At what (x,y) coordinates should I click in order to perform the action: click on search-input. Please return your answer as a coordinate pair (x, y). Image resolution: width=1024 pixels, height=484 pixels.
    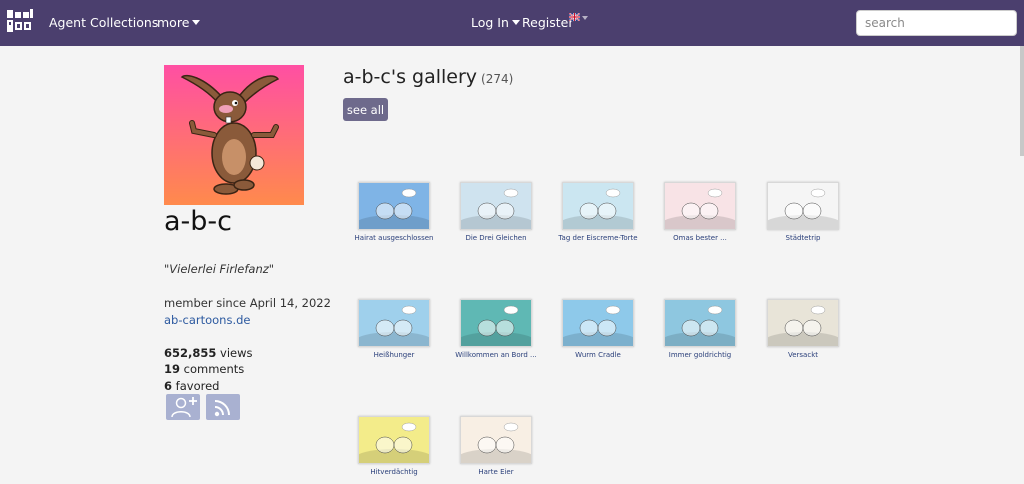
    Looking at the image, I should click on (936, 23).